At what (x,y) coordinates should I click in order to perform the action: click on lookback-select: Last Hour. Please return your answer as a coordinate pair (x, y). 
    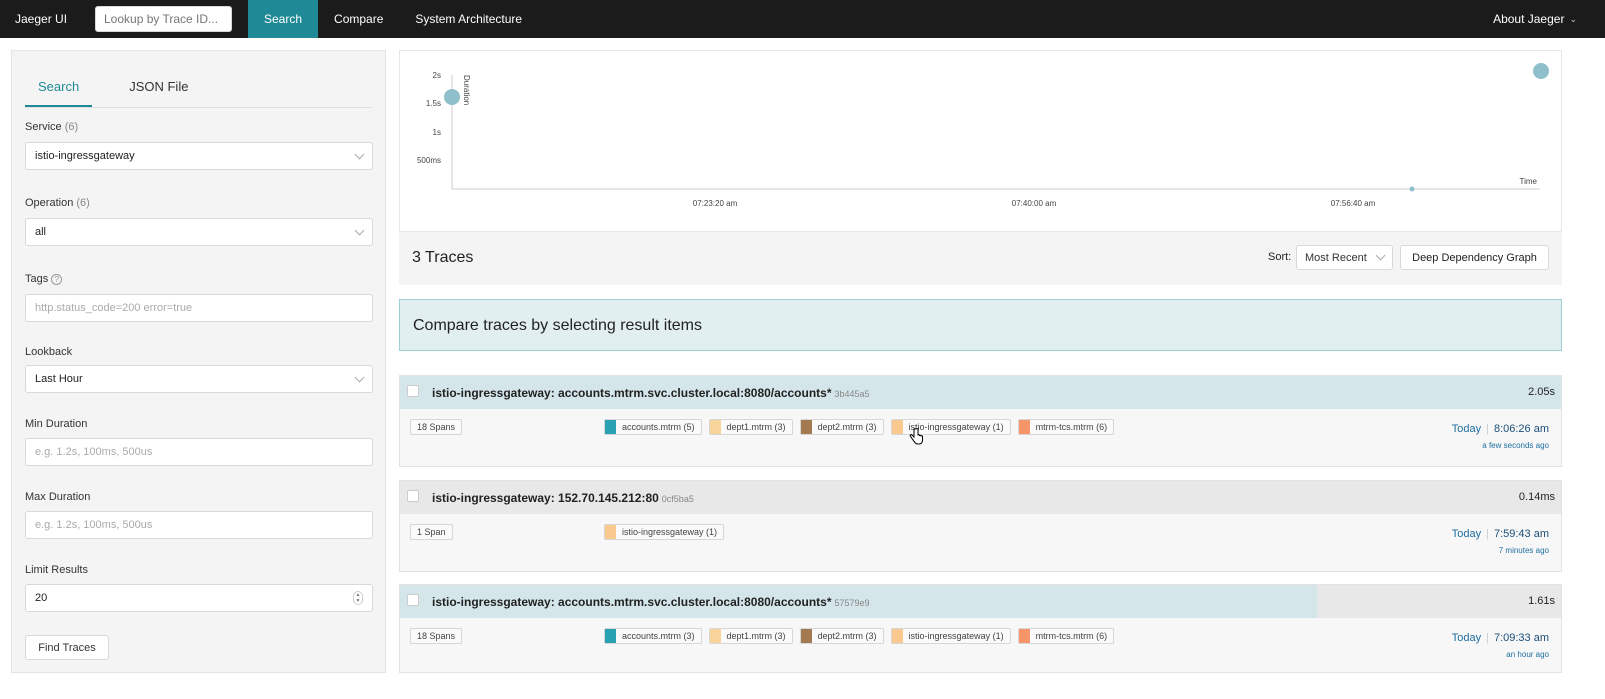
    Looking at the image, I should click on (199, 379).